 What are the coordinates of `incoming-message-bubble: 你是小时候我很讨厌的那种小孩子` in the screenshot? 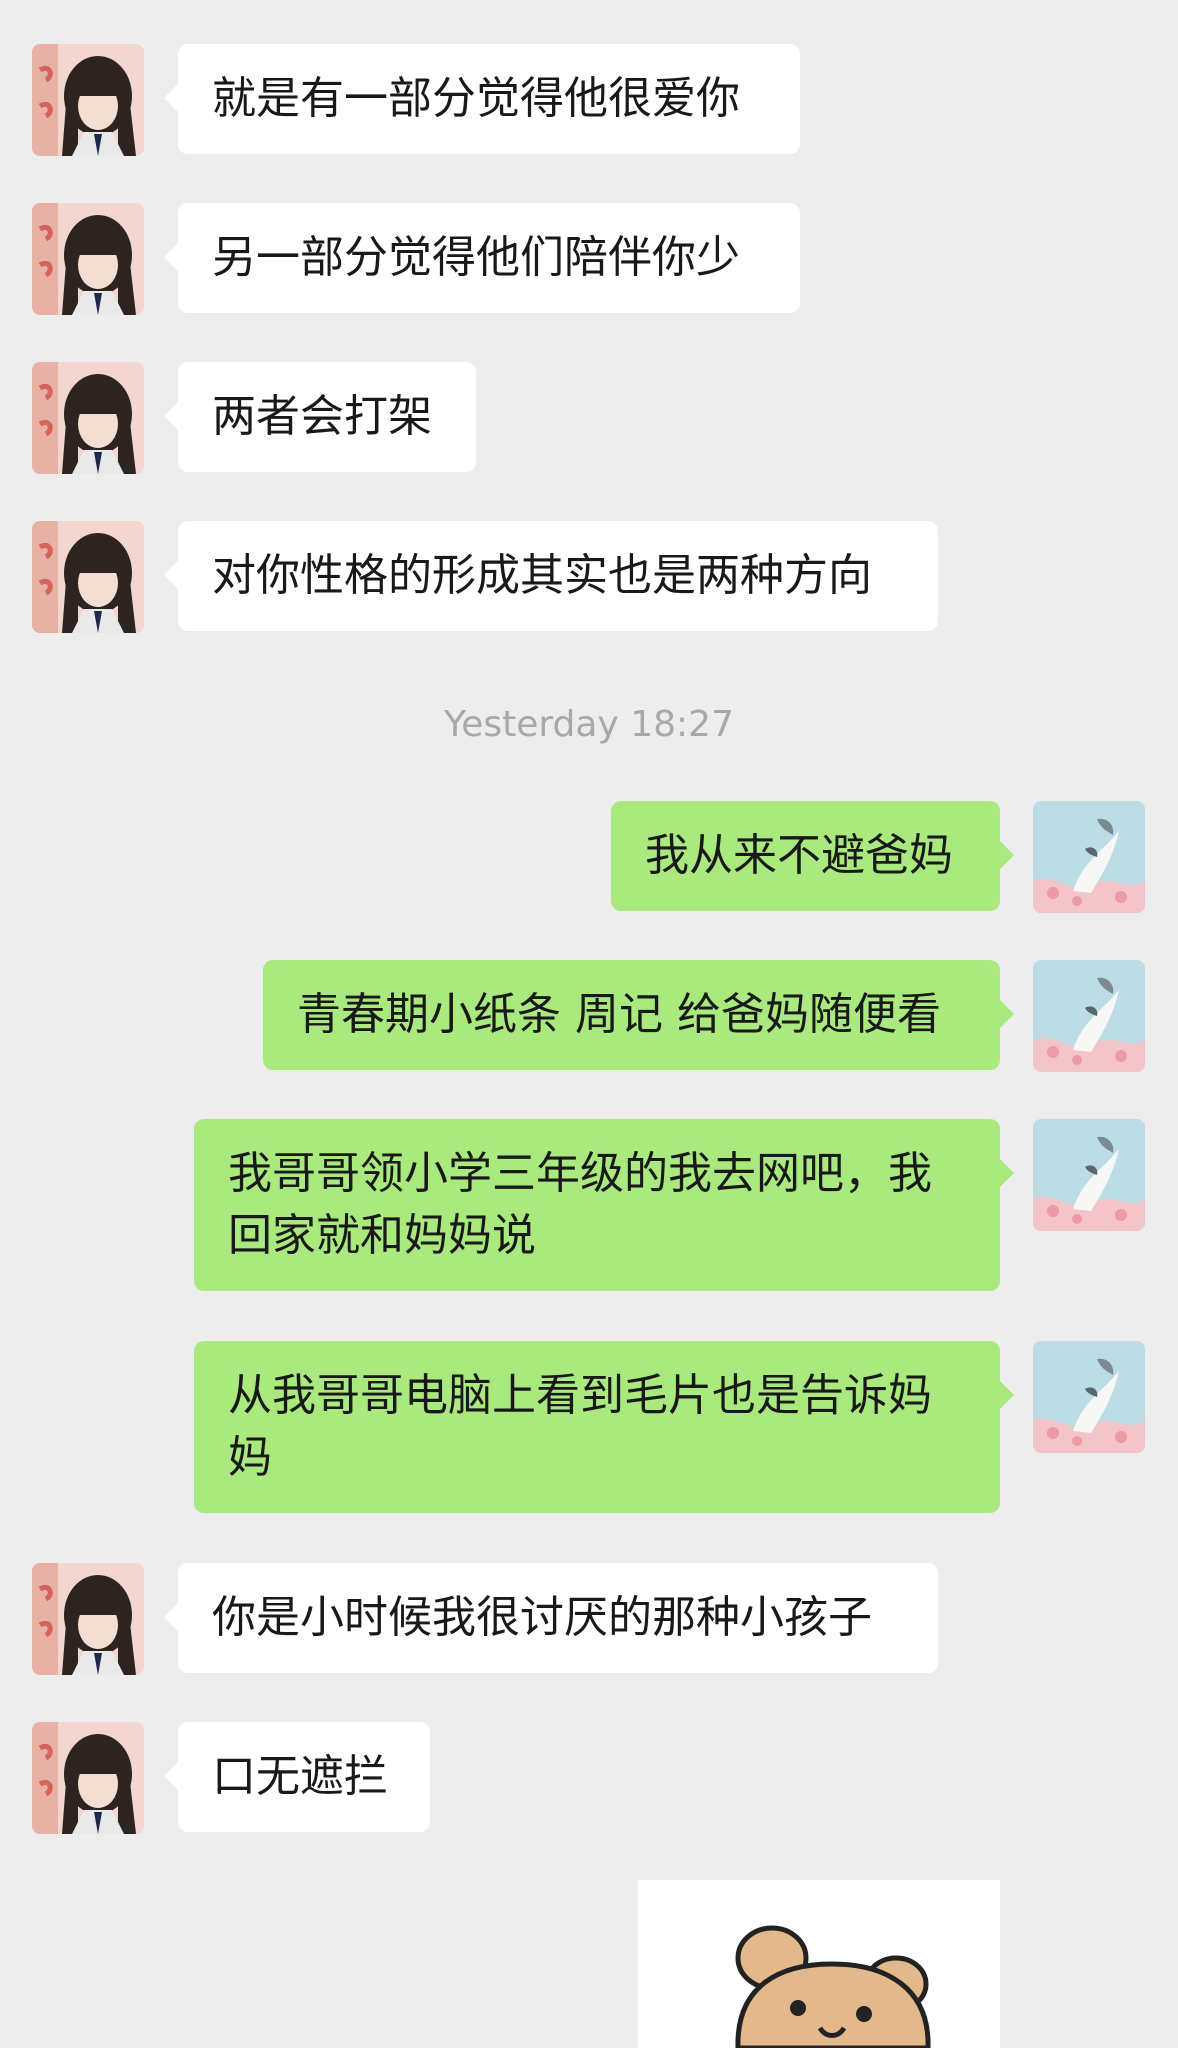 It's located at (551, 1618).